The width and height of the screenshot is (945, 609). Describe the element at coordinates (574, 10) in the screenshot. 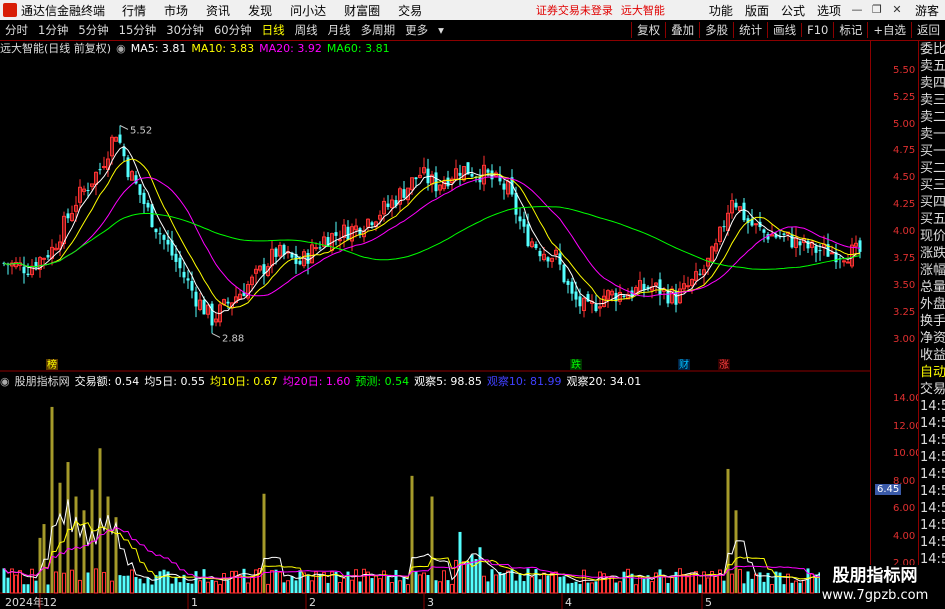

I see `trade-status: 证券交易未登录` at that location.